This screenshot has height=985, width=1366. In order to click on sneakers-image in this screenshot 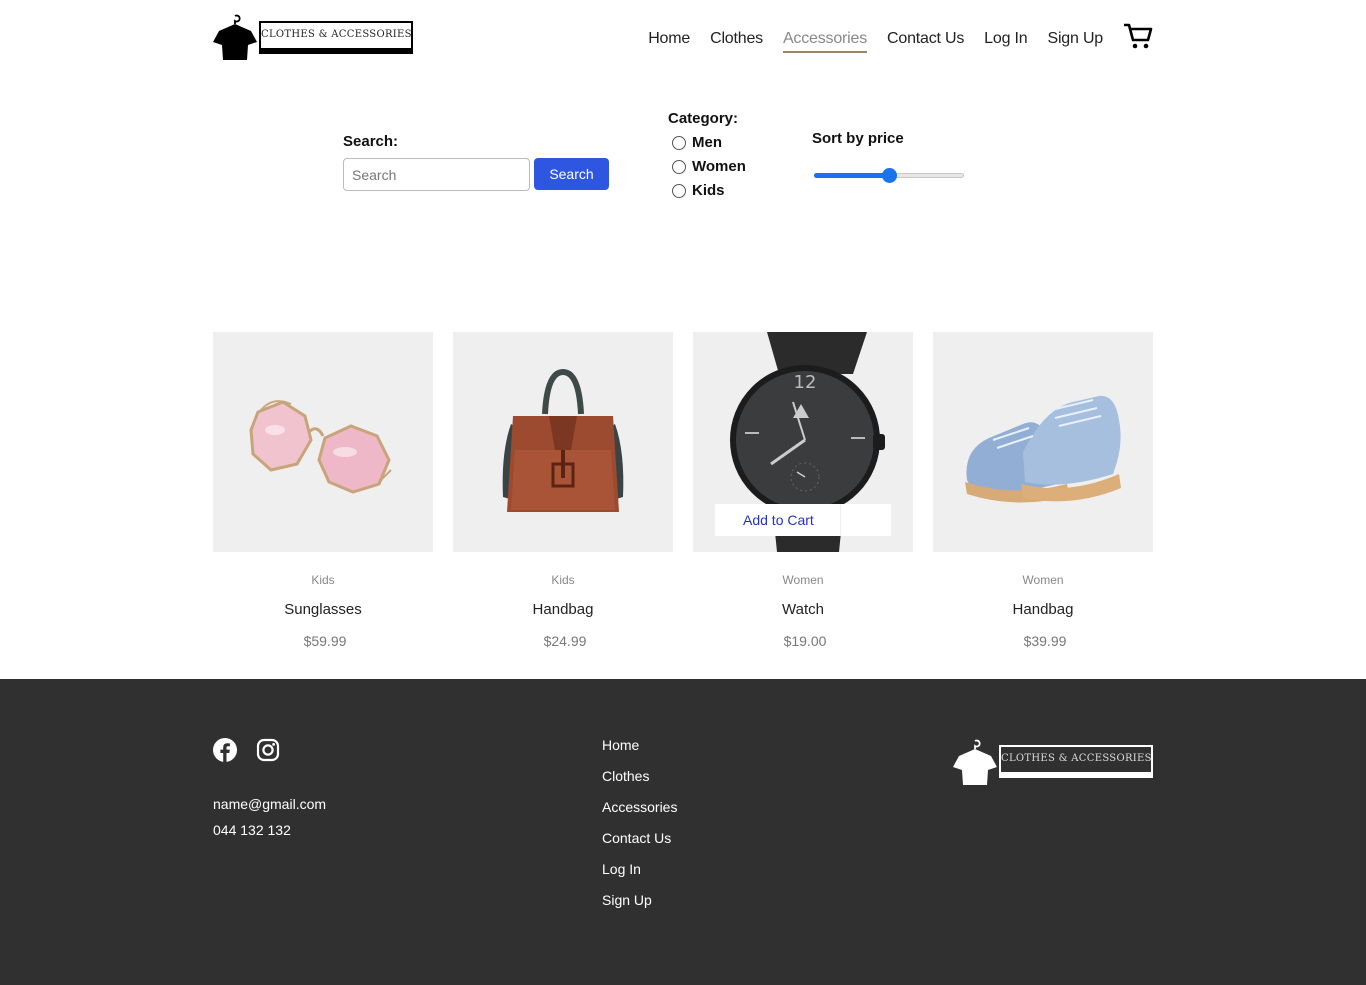, I will do `click(1043, 449)`.